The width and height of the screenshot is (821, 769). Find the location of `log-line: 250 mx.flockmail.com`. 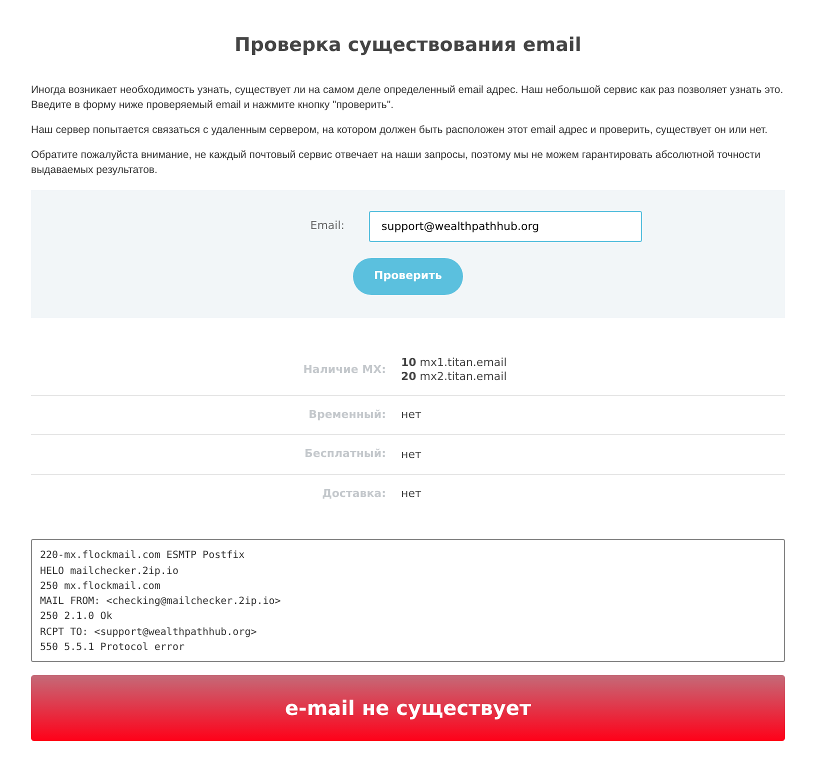

log-line: 250 mx.flockmail.com is located at coordinates (101, 587).